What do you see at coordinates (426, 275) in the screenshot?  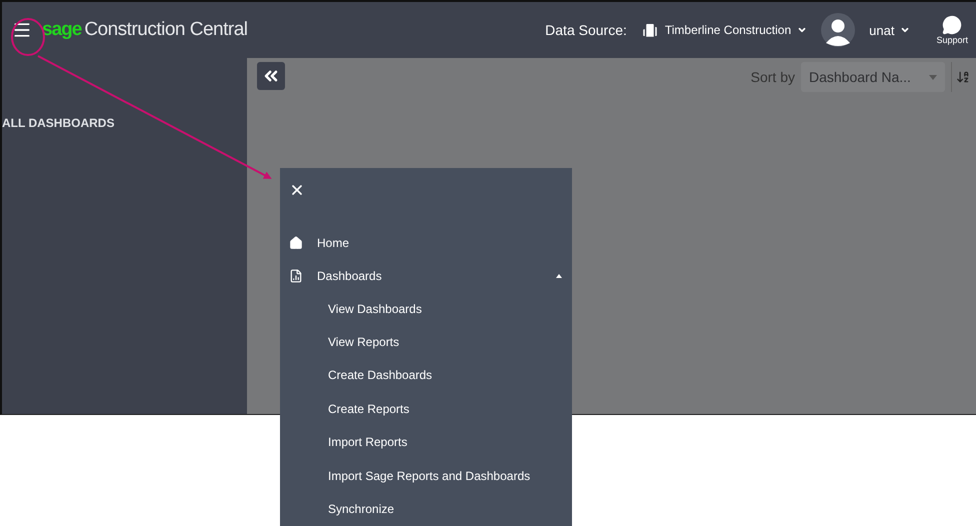 I see `menu-item: Dashboards` at bounding box center [426, 275].